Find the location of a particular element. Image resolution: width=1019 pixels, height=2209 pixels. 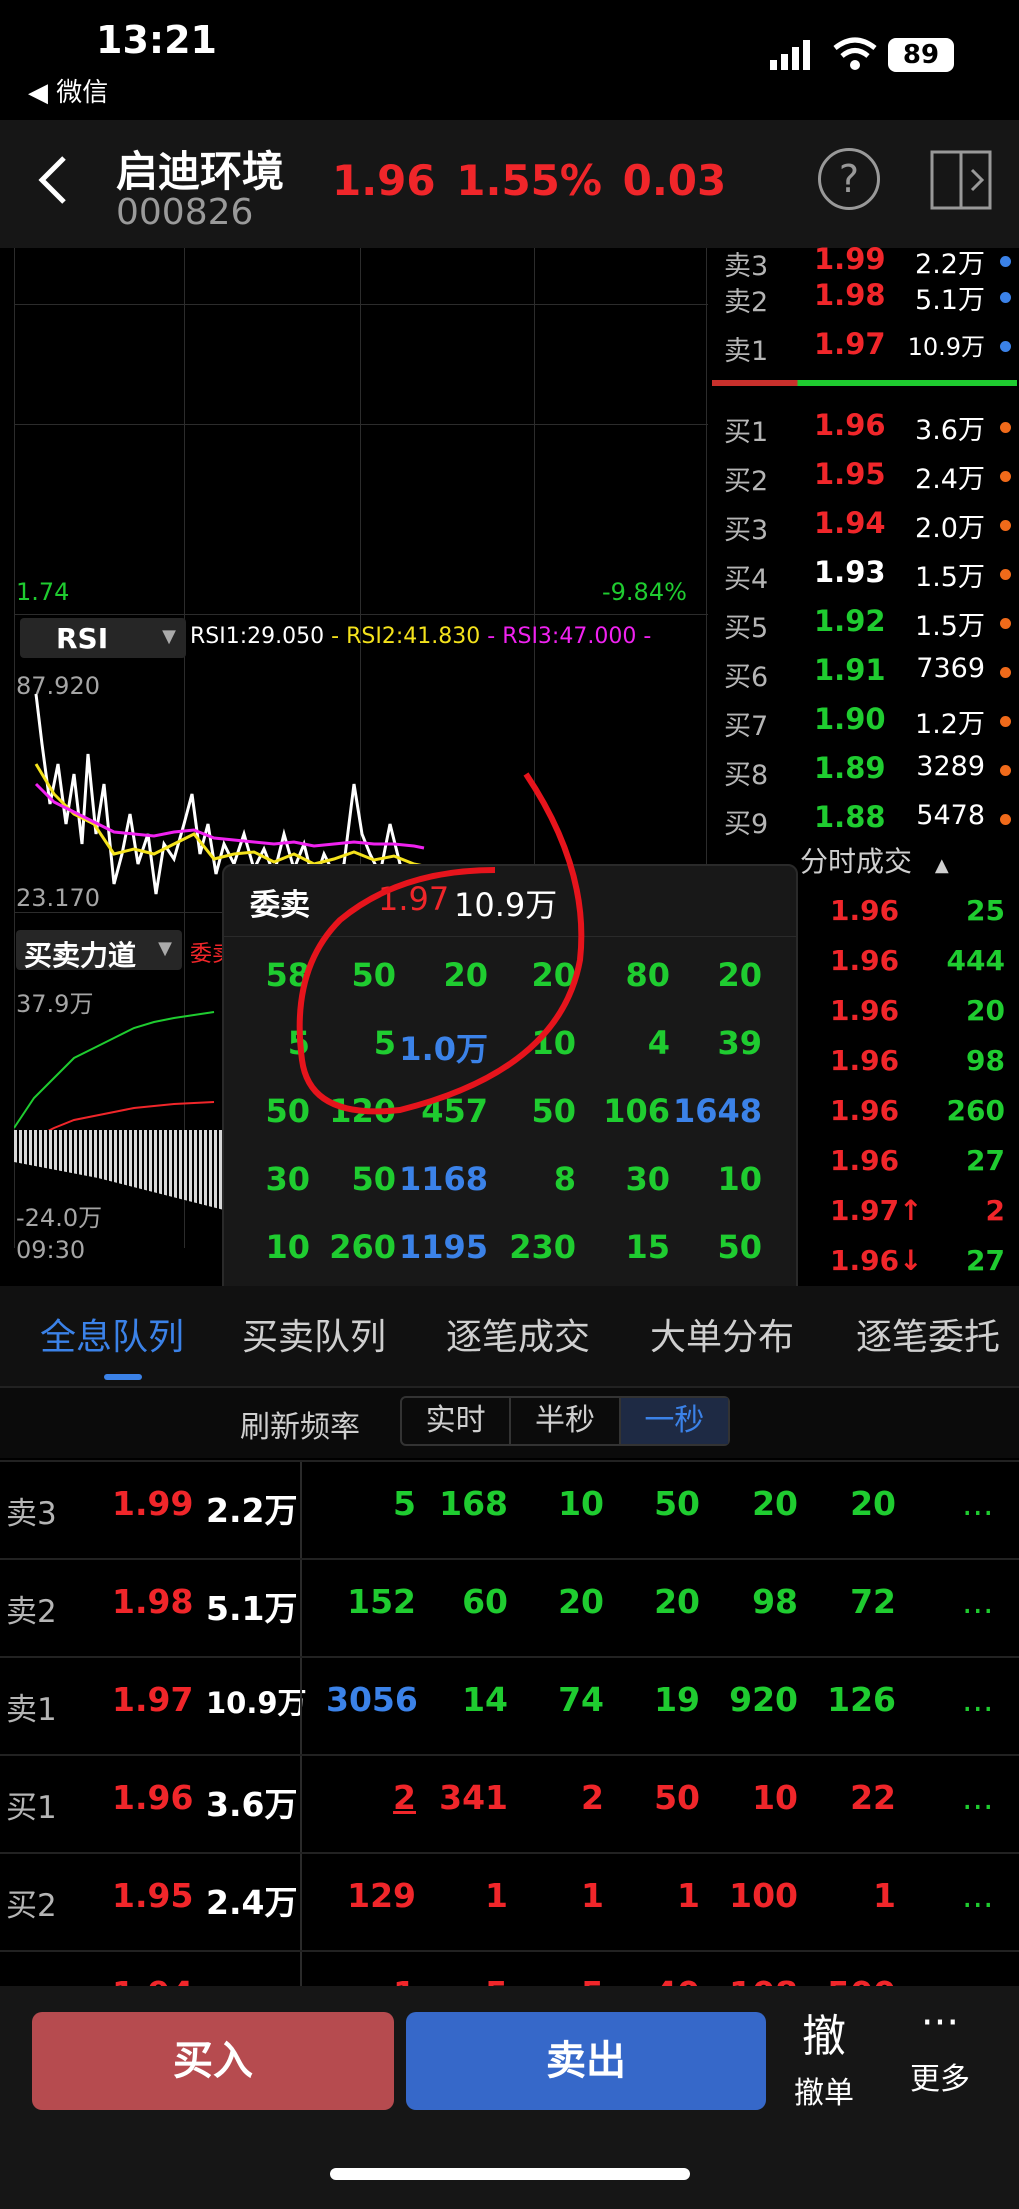

queue-order-cell: 341 is located at coordinates (473, 1797).